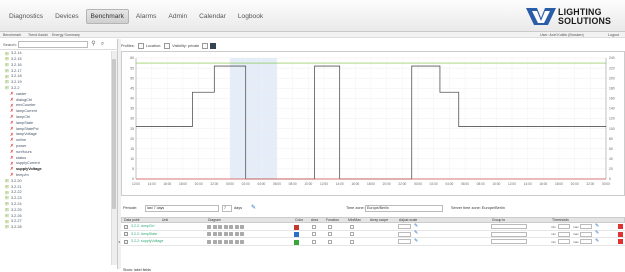  What do you see at coordinates (102, 44) in the screenshot?
I see `filter-icon: ⌕` at bounding box center [102, 44].